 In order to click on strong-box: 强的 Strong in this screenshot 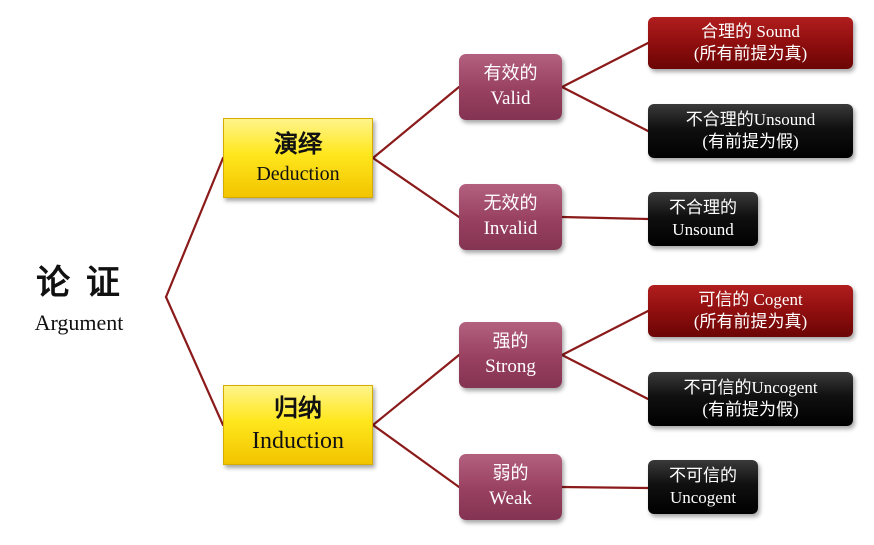, I will do `click(510, 355)`.